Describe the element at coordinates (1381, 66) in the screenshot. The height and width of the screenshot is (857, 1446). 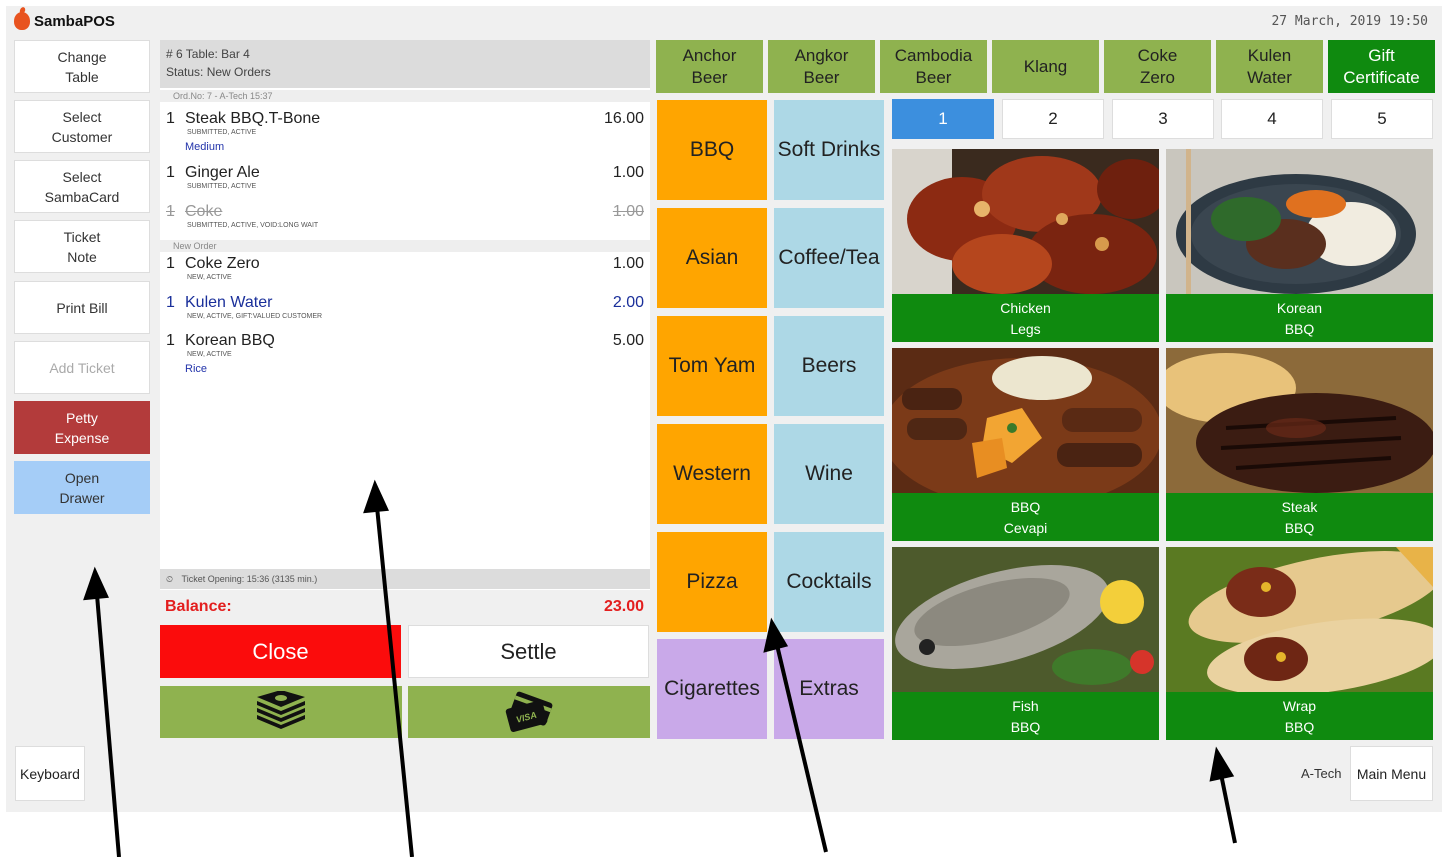
I see `quick-product-gift-certificate: Gift Certificate` at that location.